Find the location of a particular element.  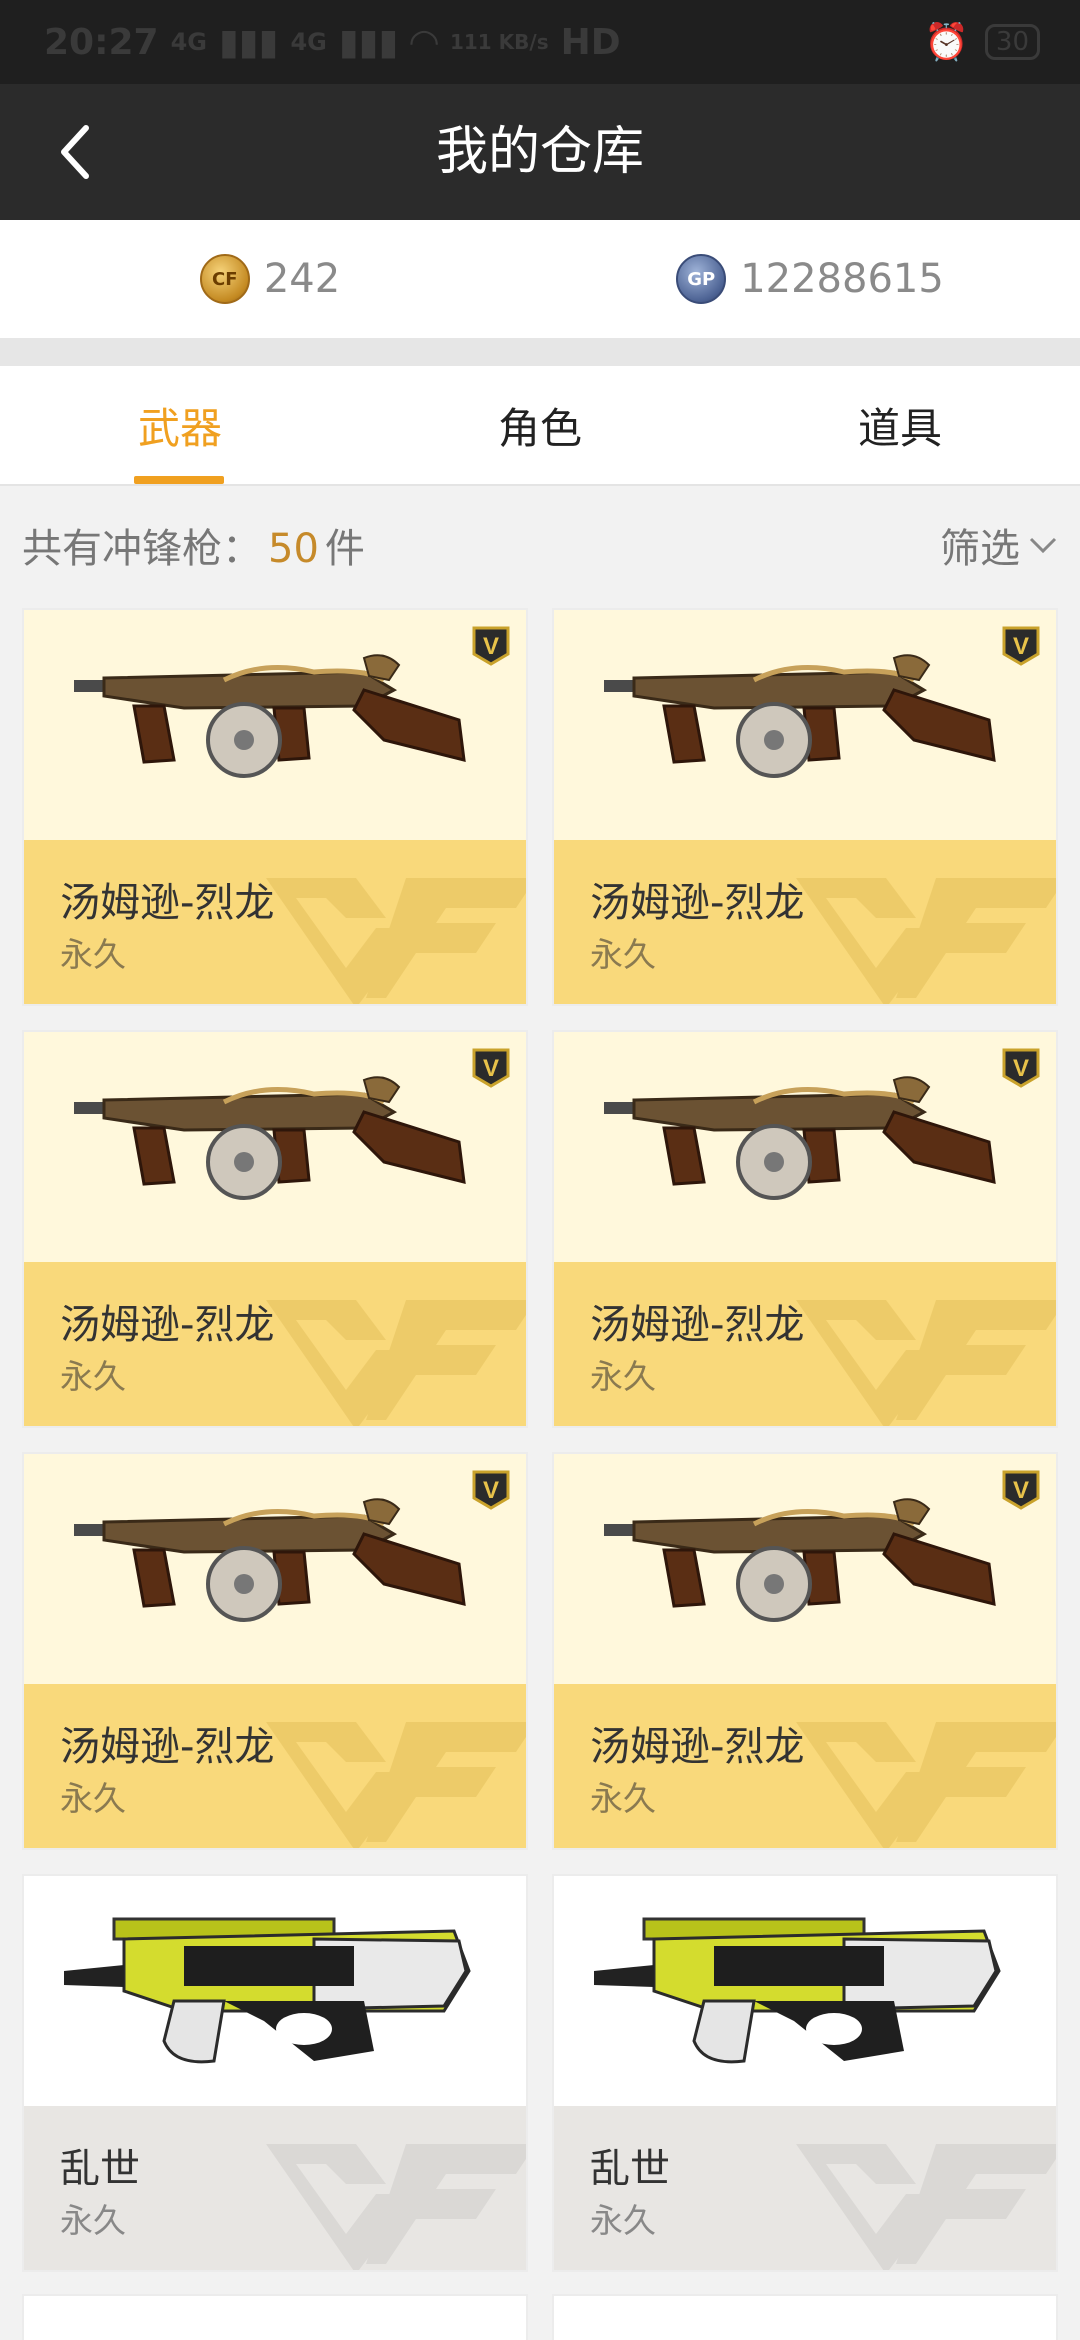

signal-bars-icon: ▮▮▮ is located at coordinates (249, 42).